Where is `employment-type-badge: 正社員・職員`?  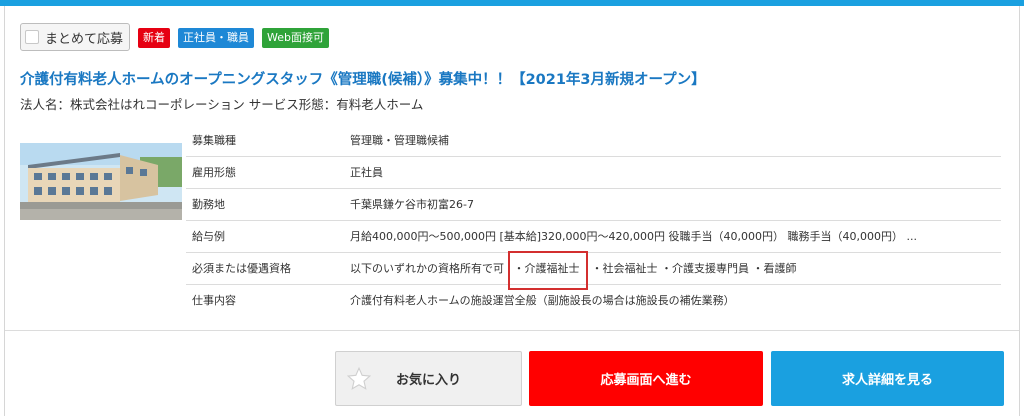
employment-type-badge: 正社員・職員 is located at coordinates (216, 38).